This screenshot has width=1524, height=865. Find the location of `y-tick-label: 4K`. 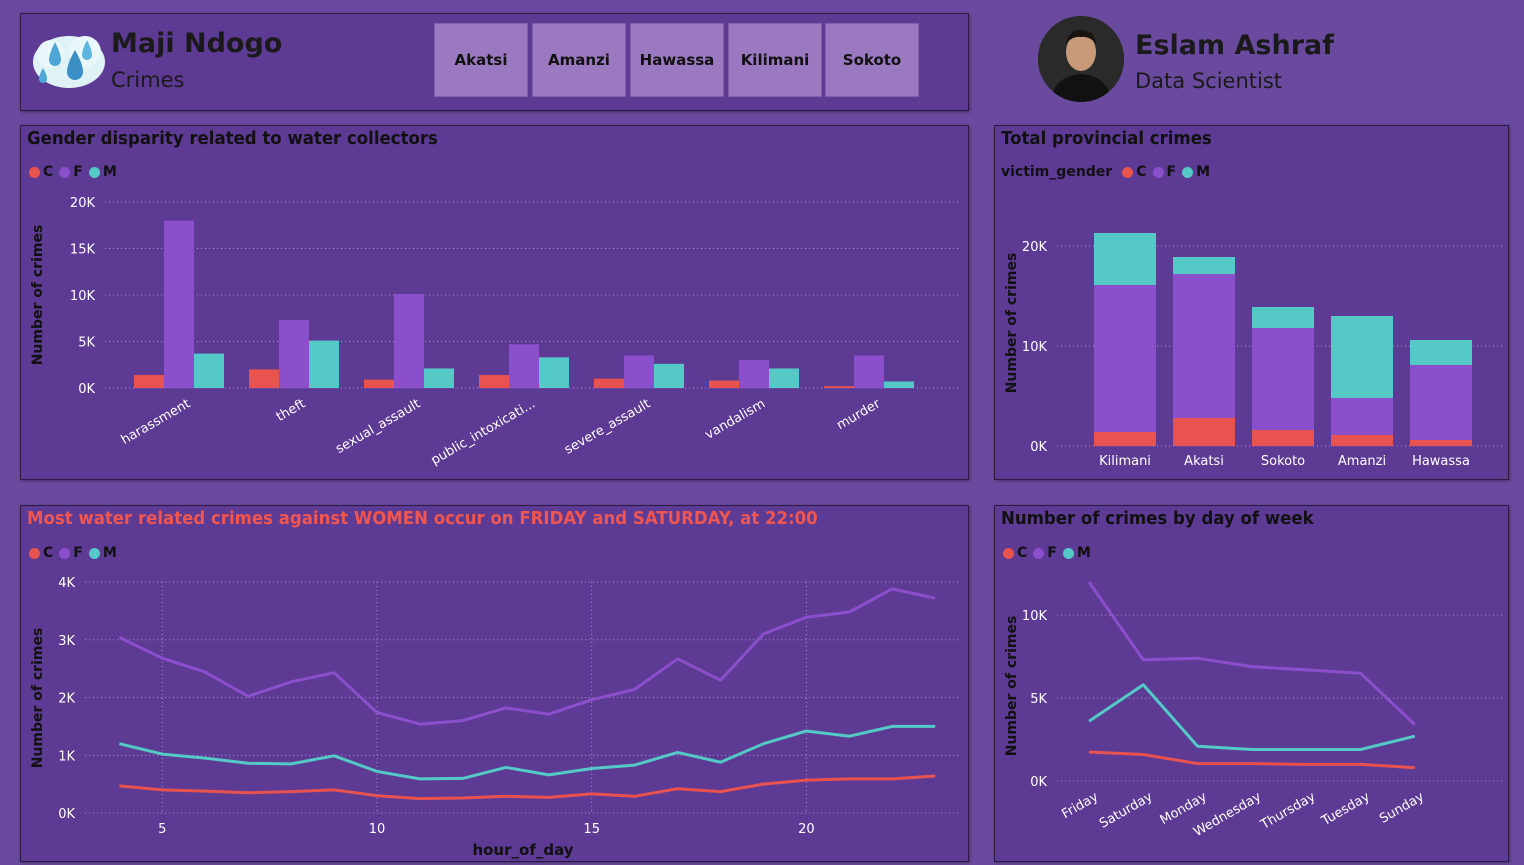

y-tick-label: 4K is located at coordinates (66, 583).